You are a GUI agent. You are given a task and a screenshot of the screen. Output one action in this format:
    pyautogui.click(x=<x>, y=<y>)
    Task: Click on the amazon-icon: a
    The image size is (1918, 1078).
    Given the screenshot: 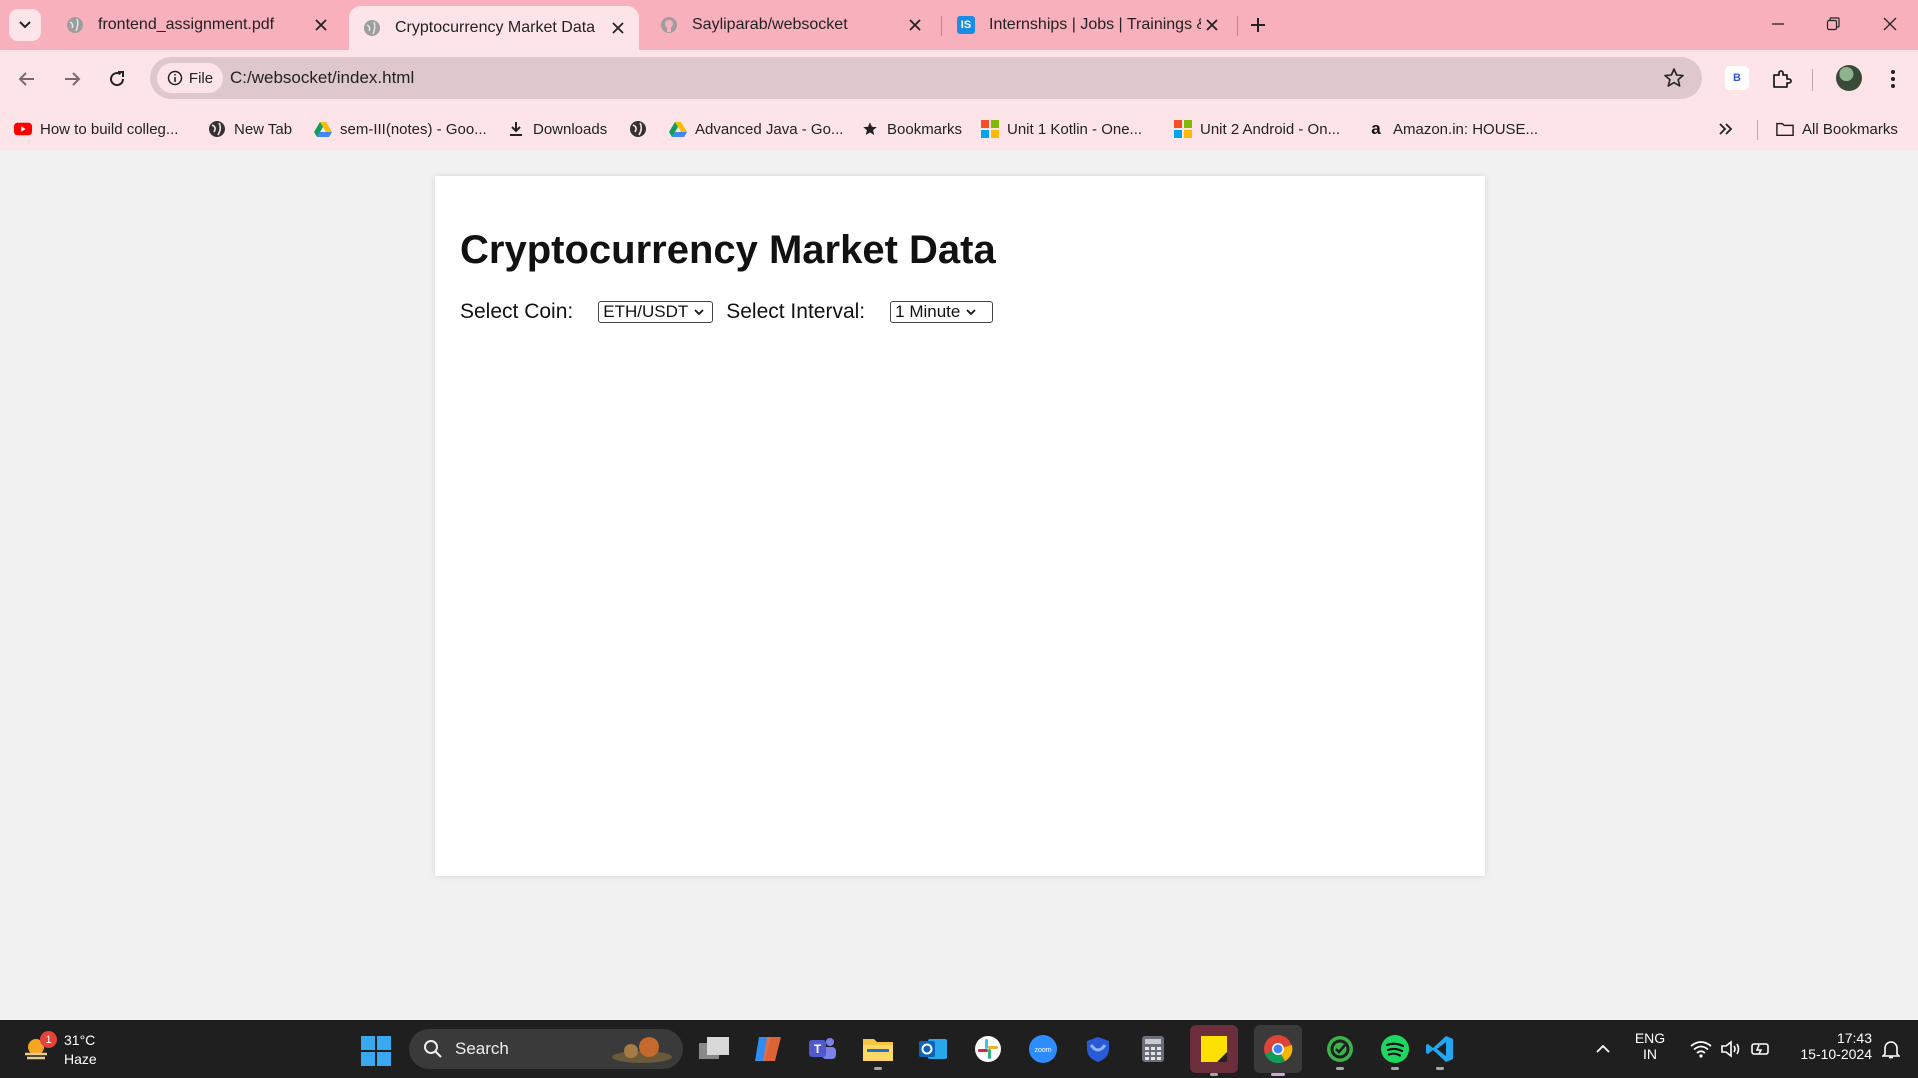 What is the action you would take?
    pyautogui.click(x=1376, y=128)
    